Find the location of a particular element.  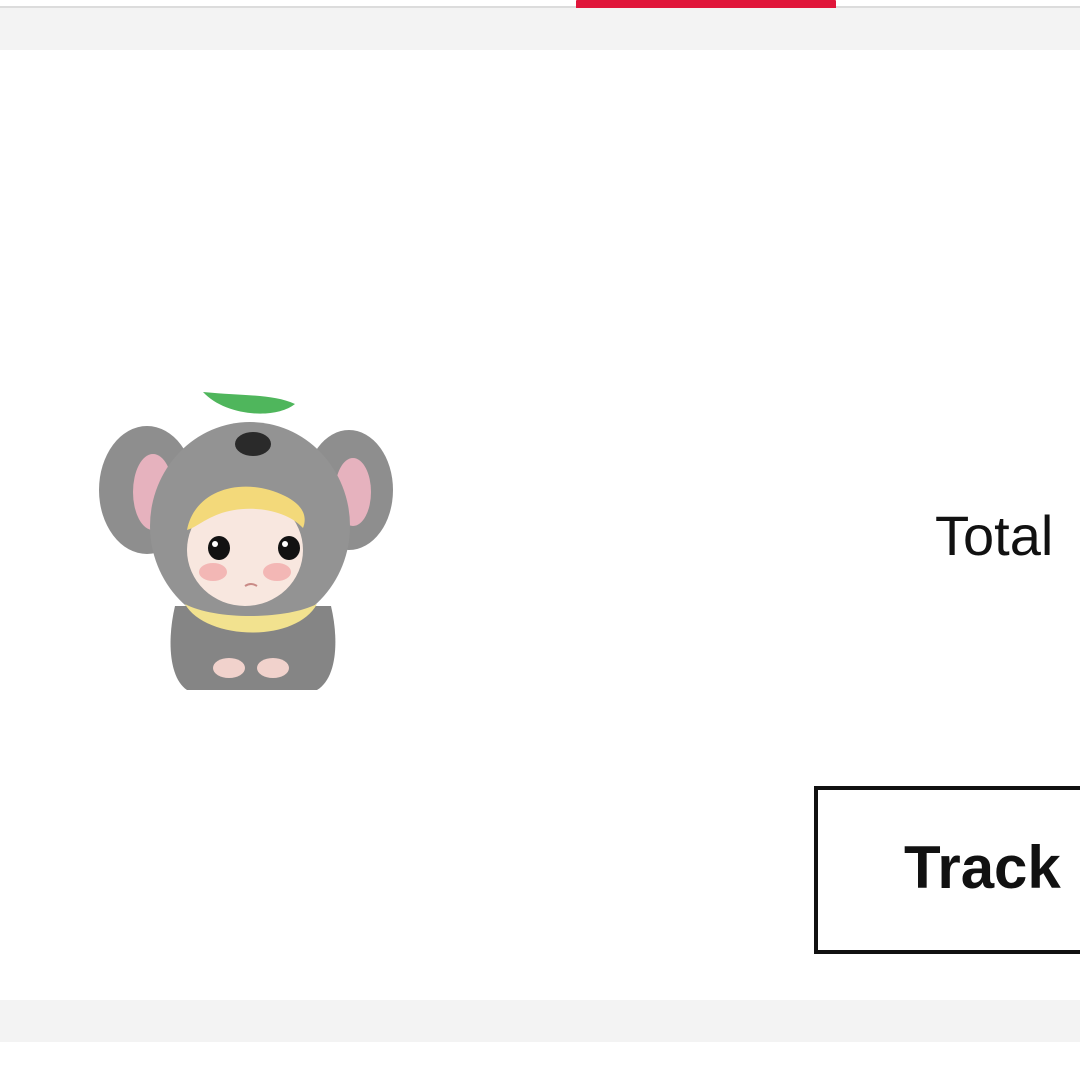

right-hand is located at coordinates (273, 668).